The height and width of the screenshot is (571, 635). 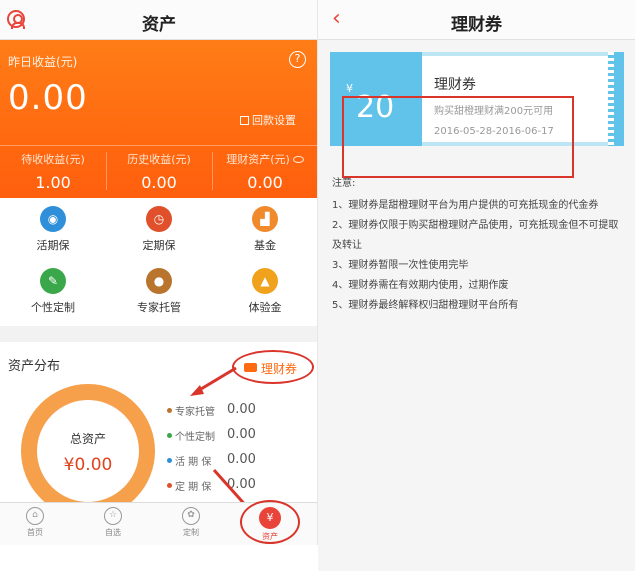 What do you see at coordinates (270, 522) in the screenshot?
I see `annotation-circle-tab` at bounding box center [270, 522].